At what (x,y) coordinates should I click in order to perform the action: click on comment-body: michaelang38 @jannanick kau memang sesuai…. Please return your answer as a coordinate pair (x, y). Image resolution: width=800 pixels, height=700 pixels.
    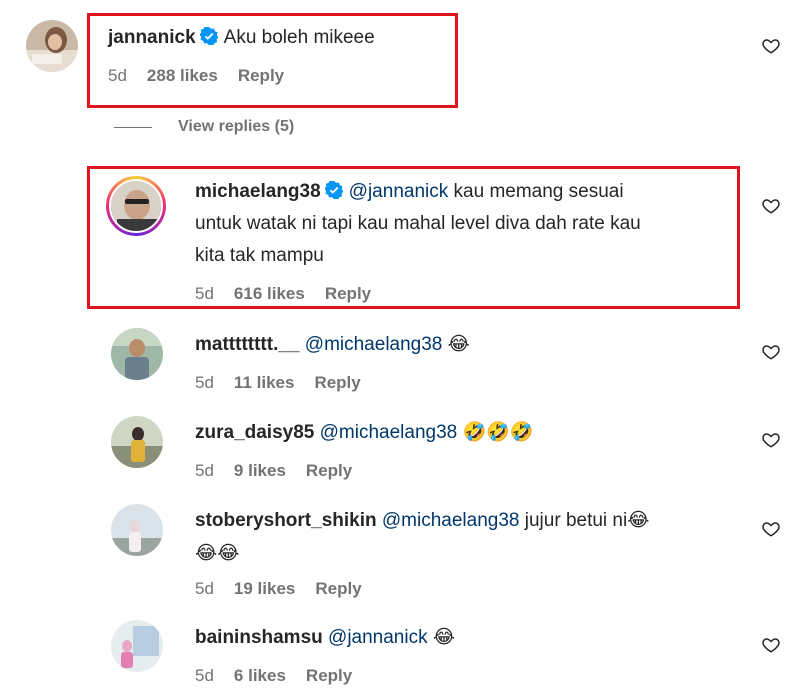
    Looking at the image, I should click on (470, 224).